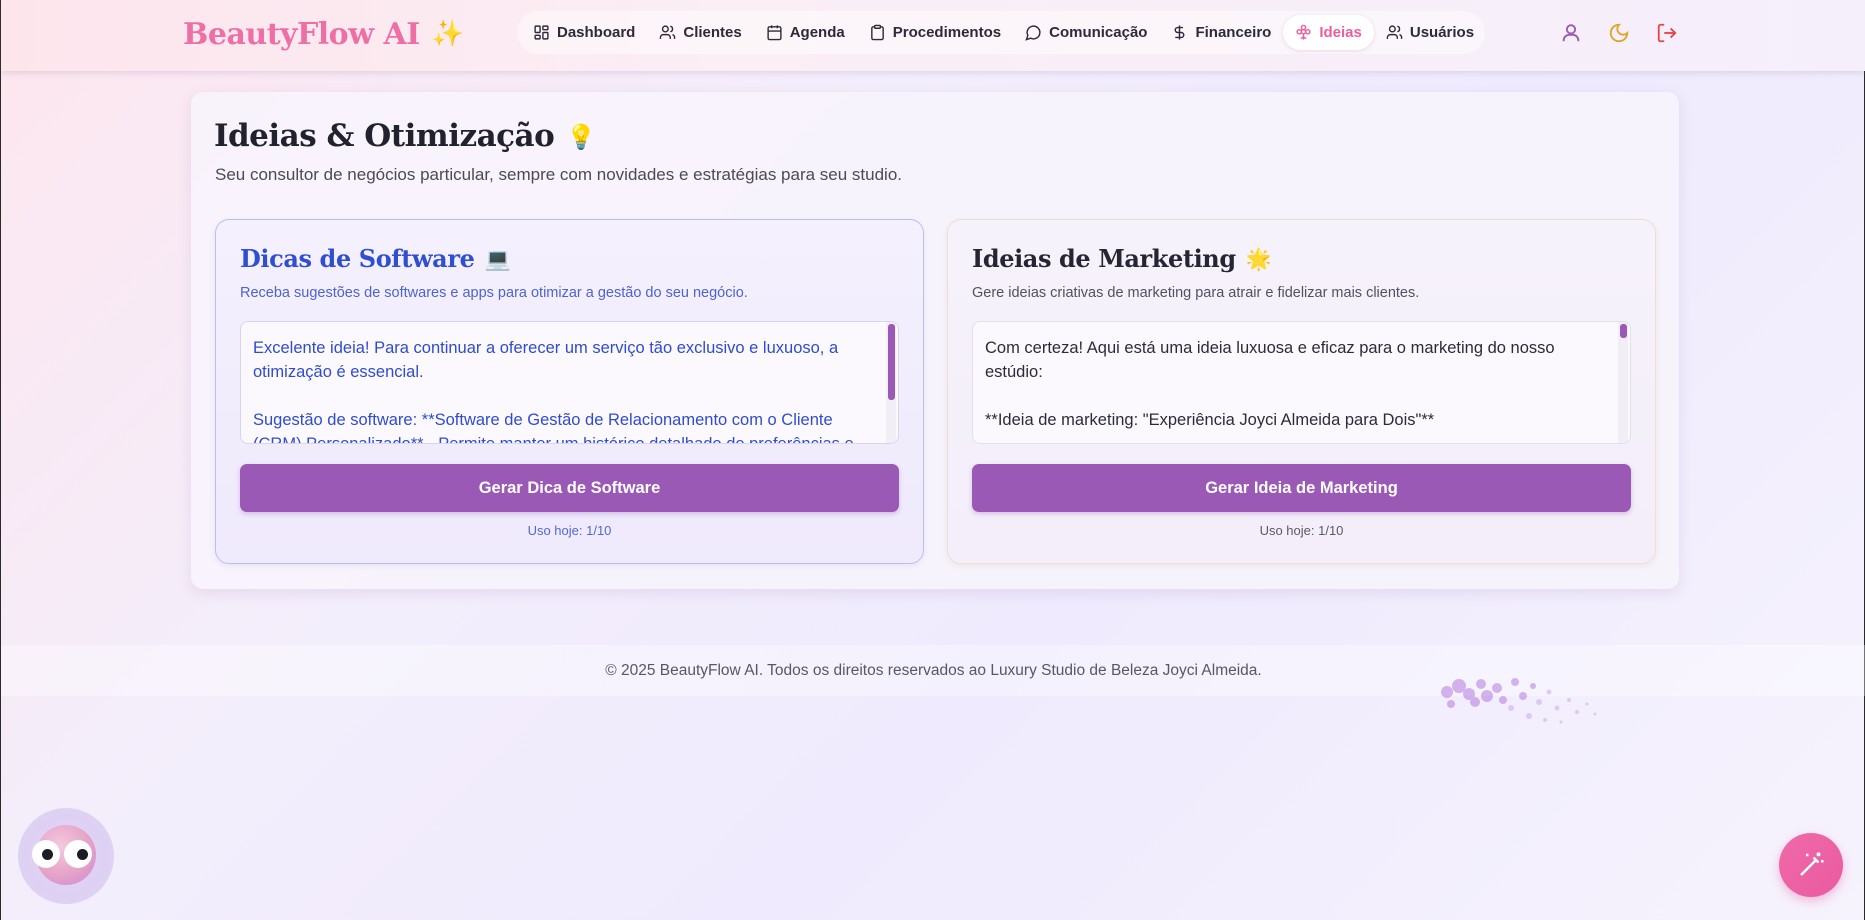  Describe the element at coordinates (1033, 33) in the screenshot. I see `chat-bubble-icon` at that location.